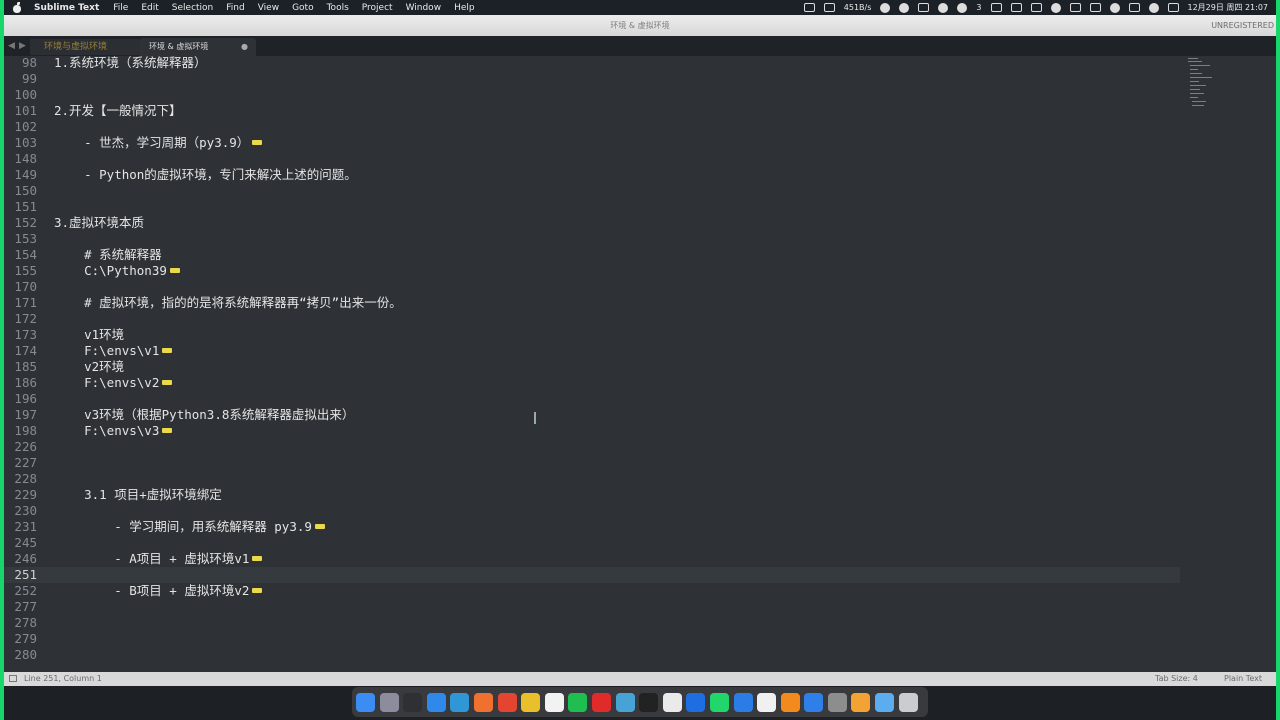 The width and height of the screenshot is (1280, 720). Describe the element at coordinates (924, 7) in the screenshot. I see `display-icon` at that location.